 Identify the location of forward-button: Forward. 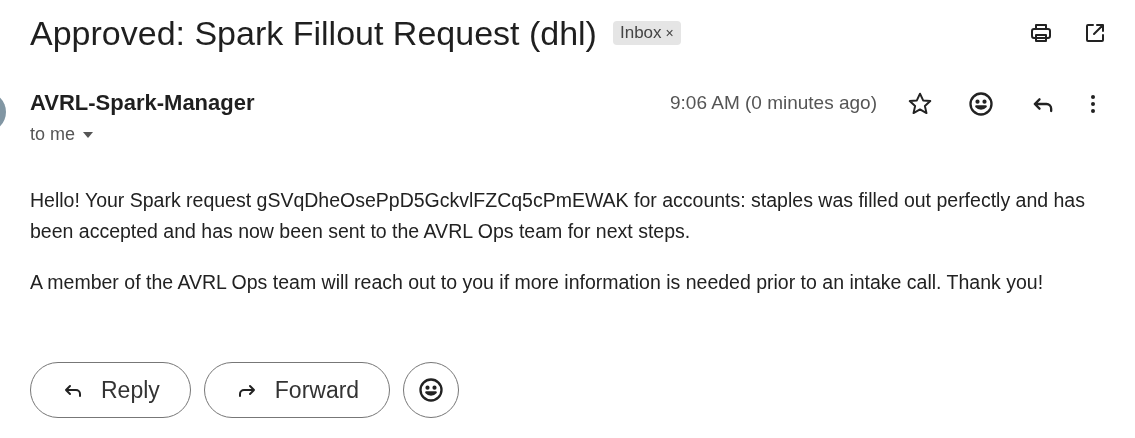
(297, 390).